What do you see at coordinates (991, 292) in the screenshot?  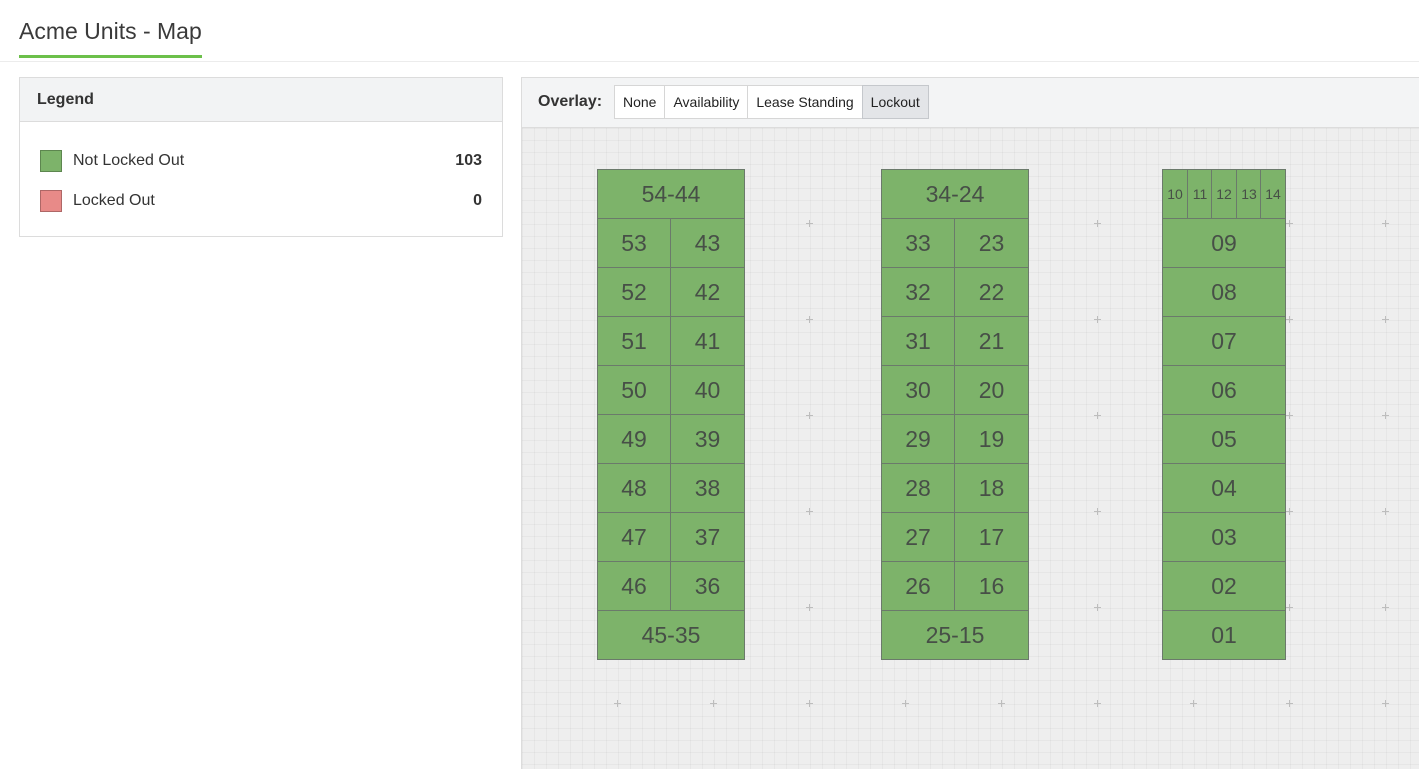 I see `unit-22: 22` at bounding box center [991, 292].